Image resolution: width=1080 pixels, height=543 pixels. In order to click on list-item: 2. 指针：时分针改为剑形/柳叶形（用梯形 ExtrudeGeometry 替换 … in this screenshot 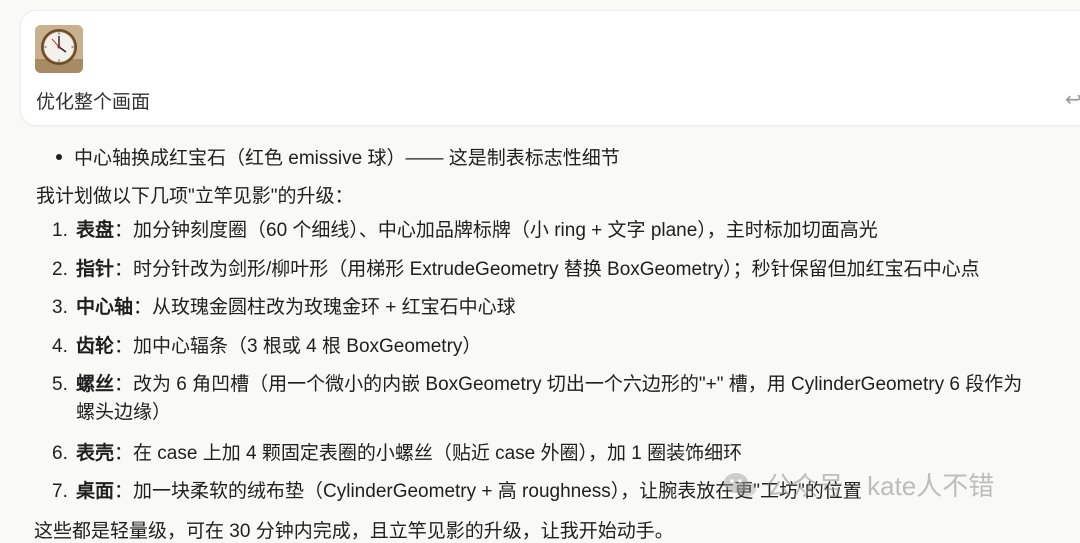, I will do `click(516, 270)`.